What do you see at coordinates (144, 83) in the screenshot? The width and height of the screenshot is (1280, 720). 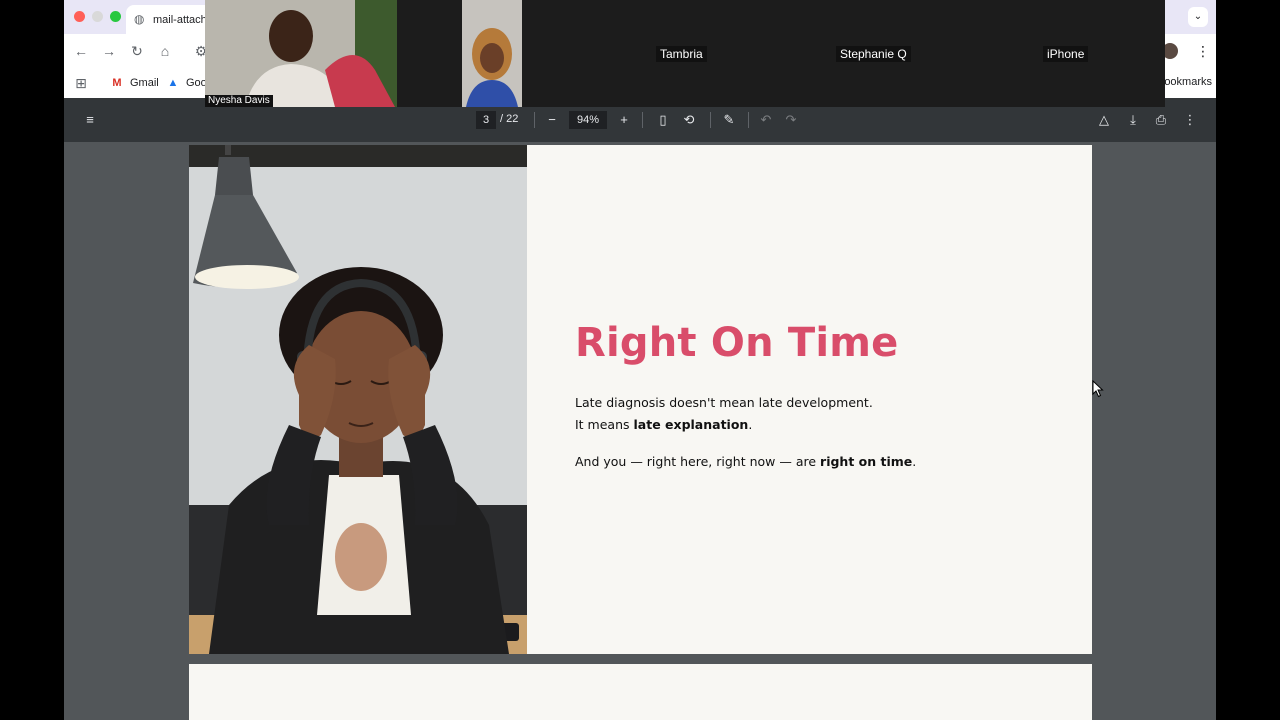 I see `bookmark-gmail-label: Gmail` at bounding box center [144, 83].